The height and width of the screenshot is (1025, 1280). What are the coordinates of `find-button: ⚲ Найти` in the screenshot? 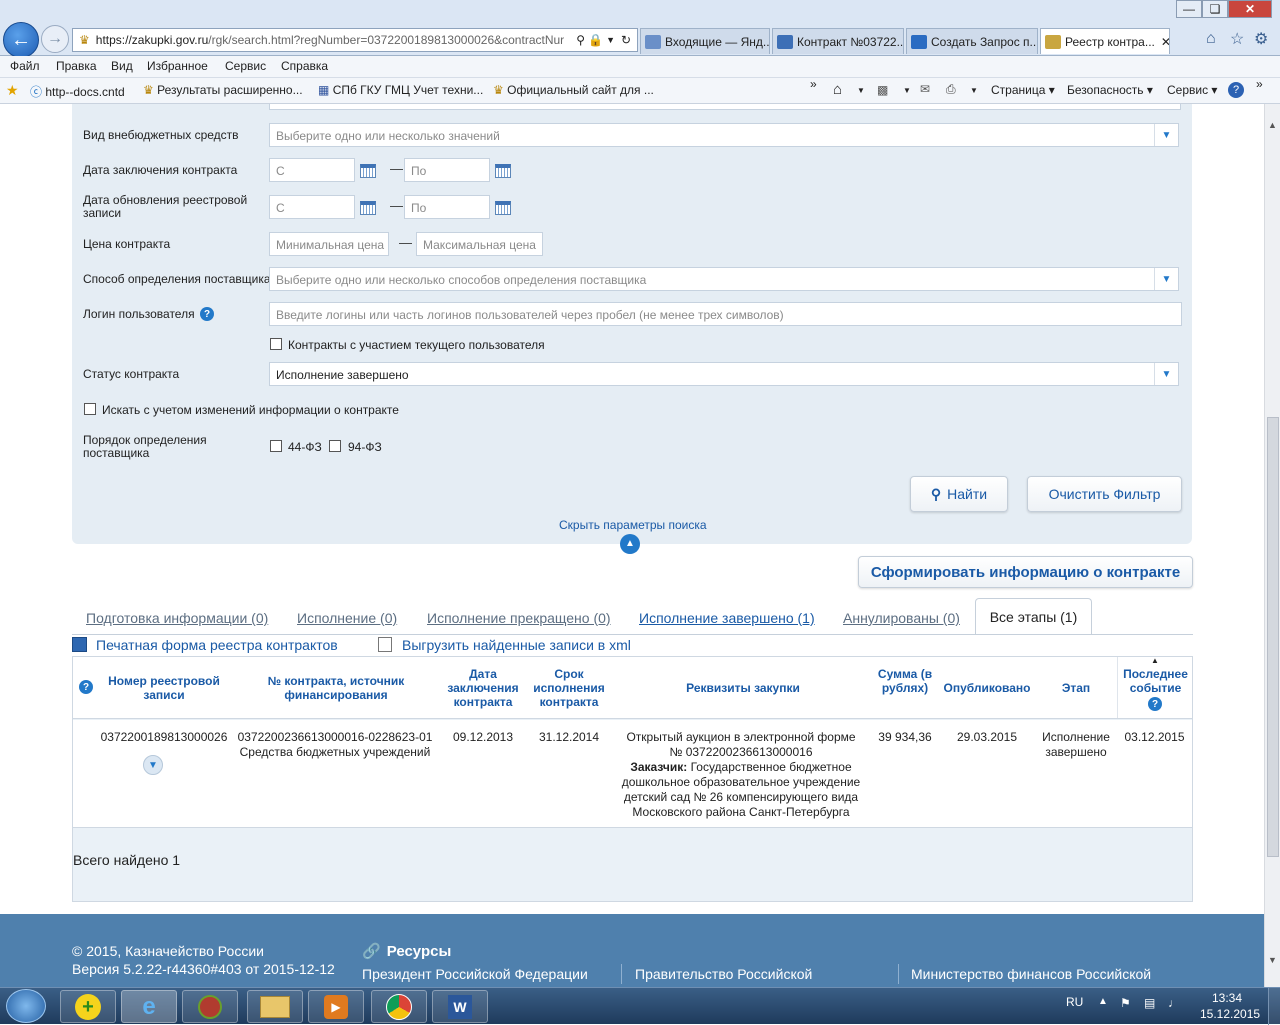 It's located at (959, 494).